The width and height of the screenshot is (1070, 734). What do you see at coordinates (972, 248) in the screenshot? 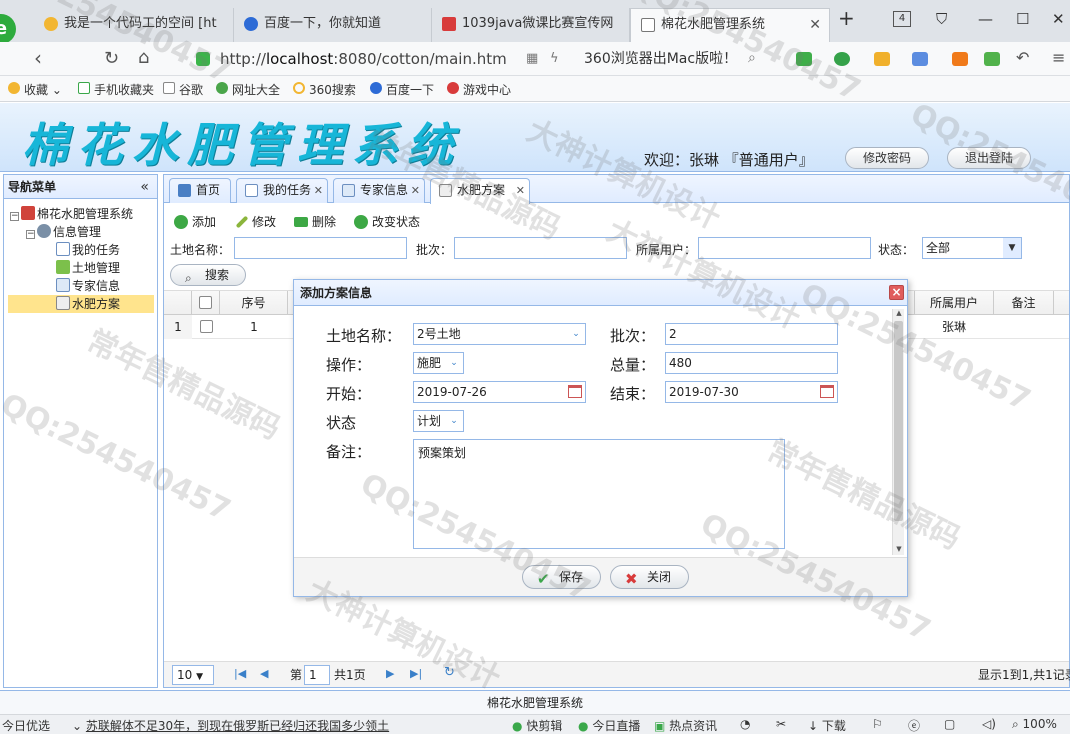
I see `status-filter-select: 全部 ▼` at bounding box center [972, 248].